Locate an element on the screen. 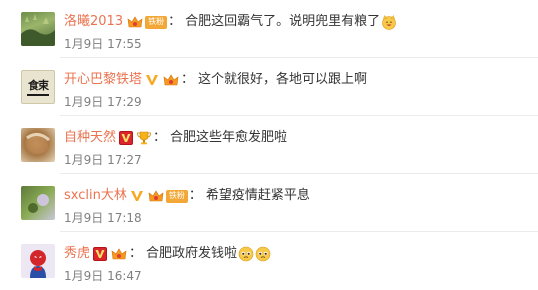 The image size is (538, 290). username-link: 秀虎 is located at coordinates (77, 254).